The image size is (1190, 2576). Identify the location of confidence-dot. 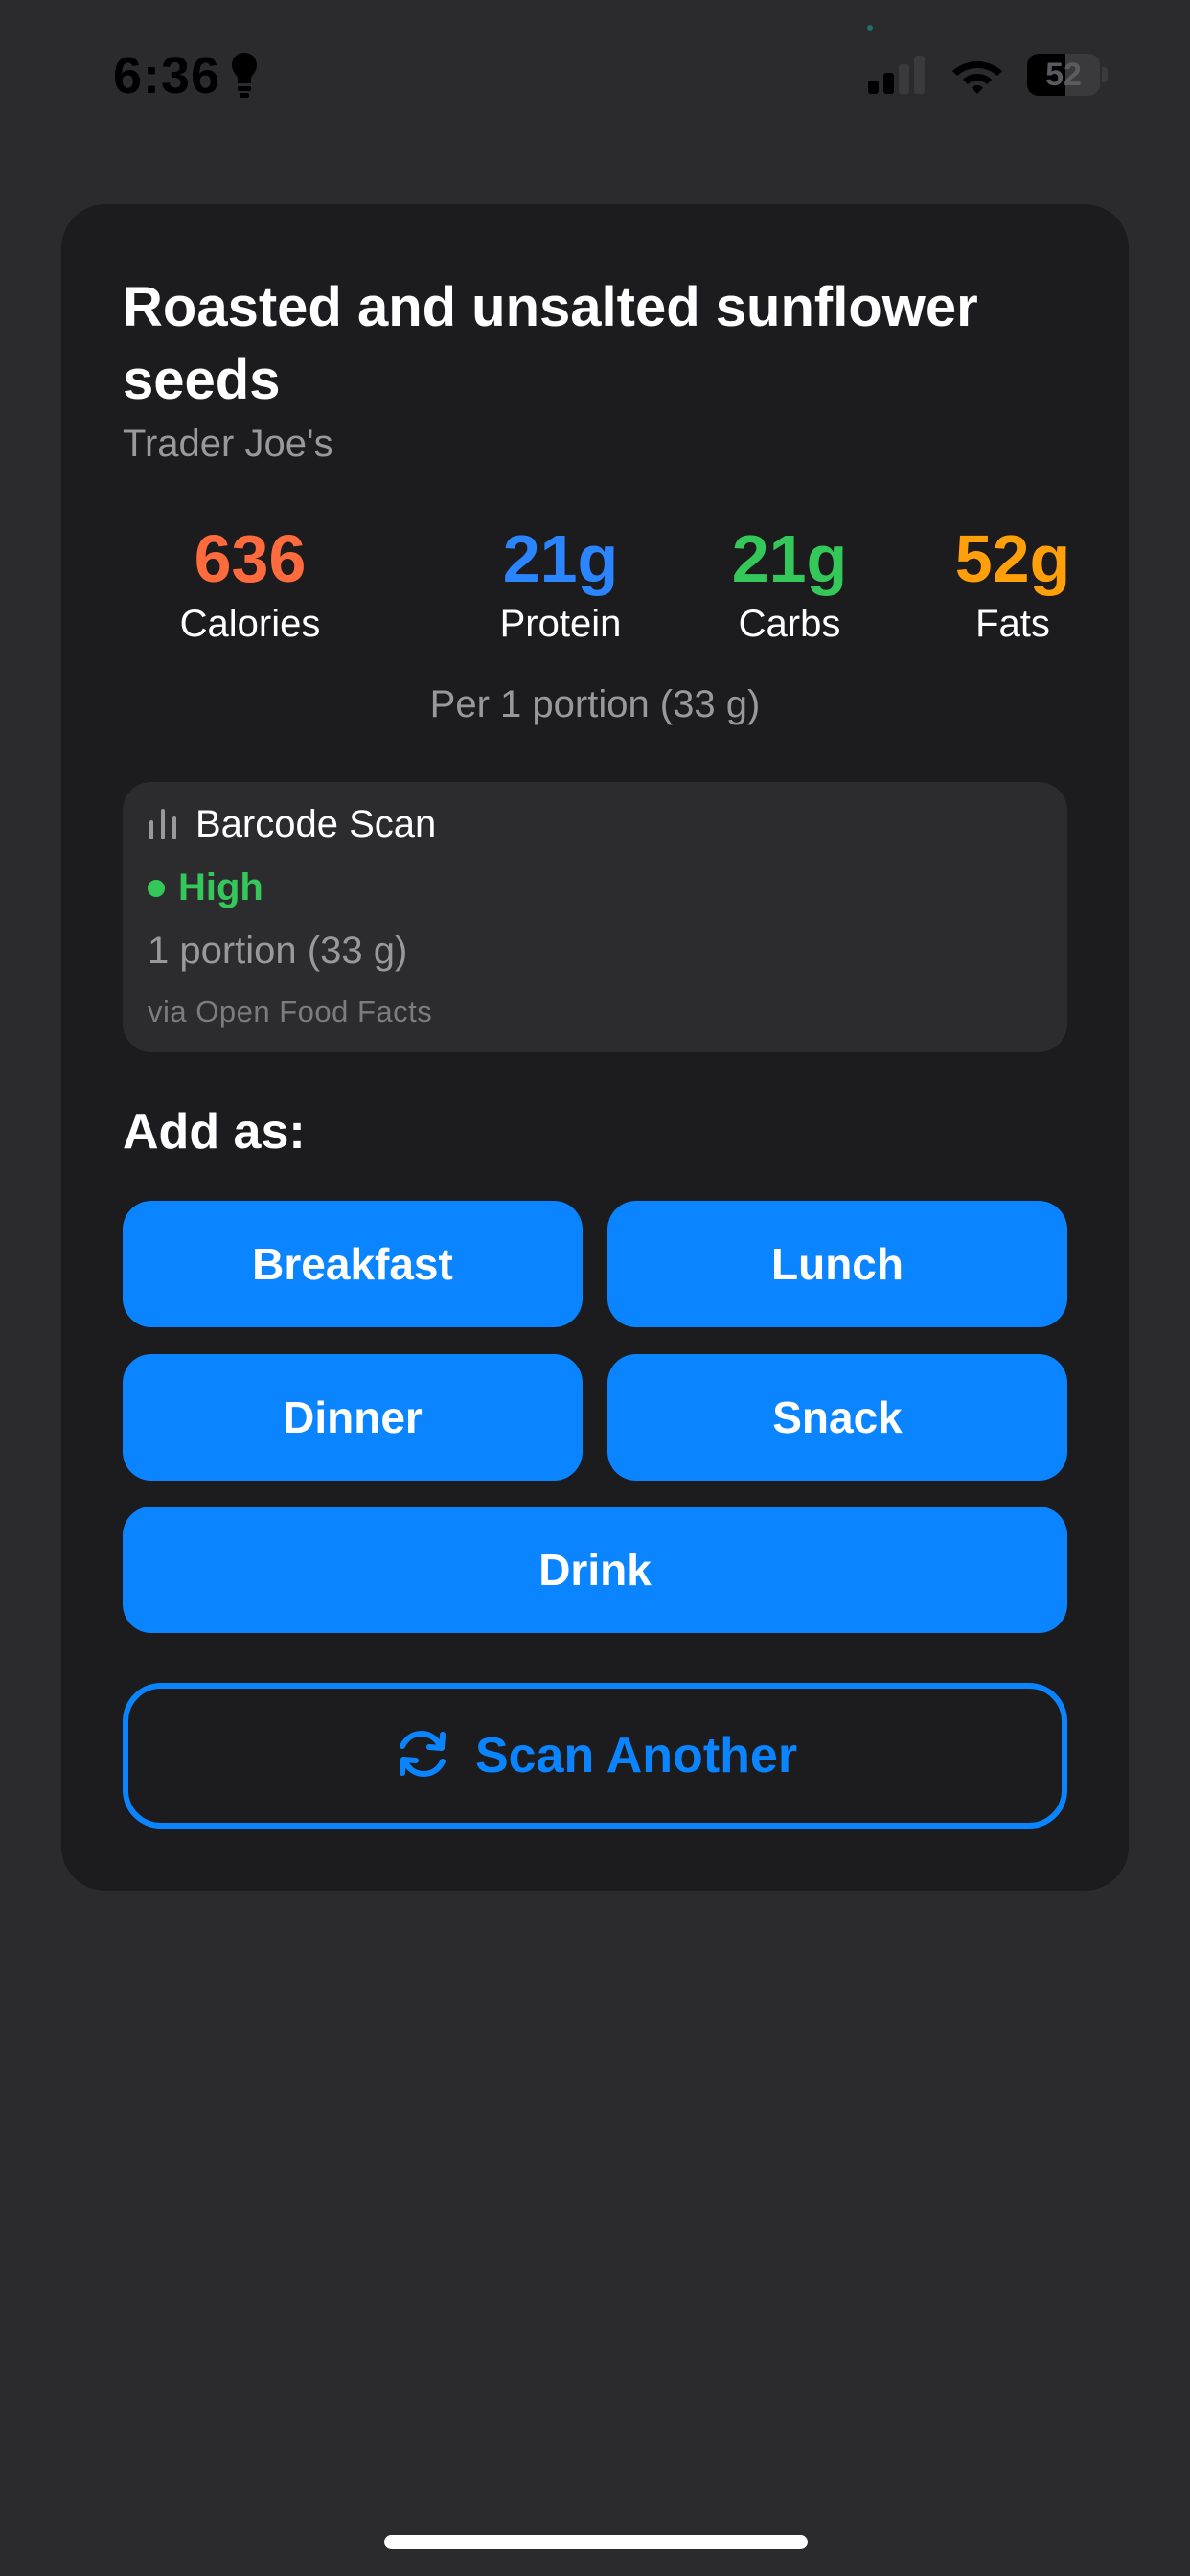
(156, 888).